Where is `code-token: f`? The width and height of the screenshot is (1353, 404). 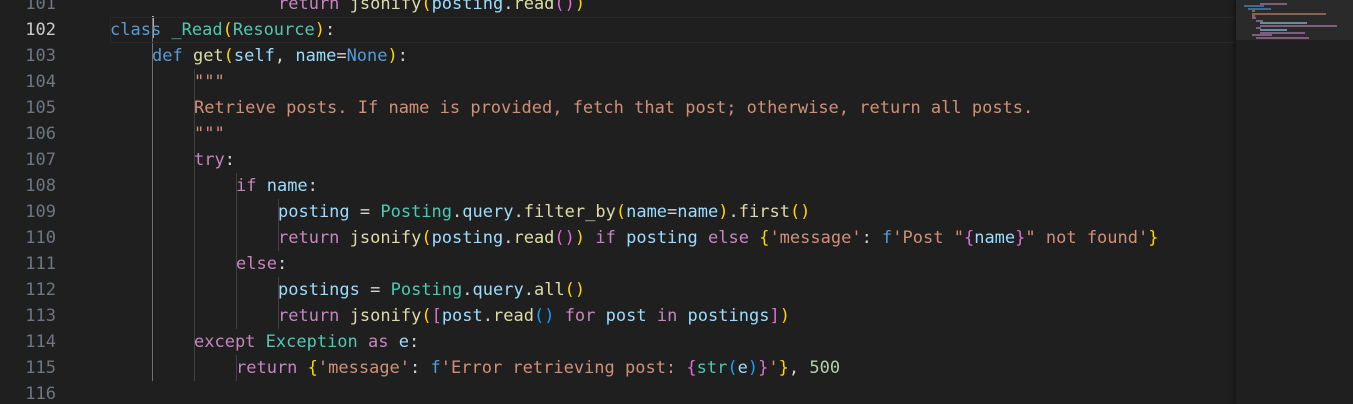
code-token: f is located at coordinates (887, 238).